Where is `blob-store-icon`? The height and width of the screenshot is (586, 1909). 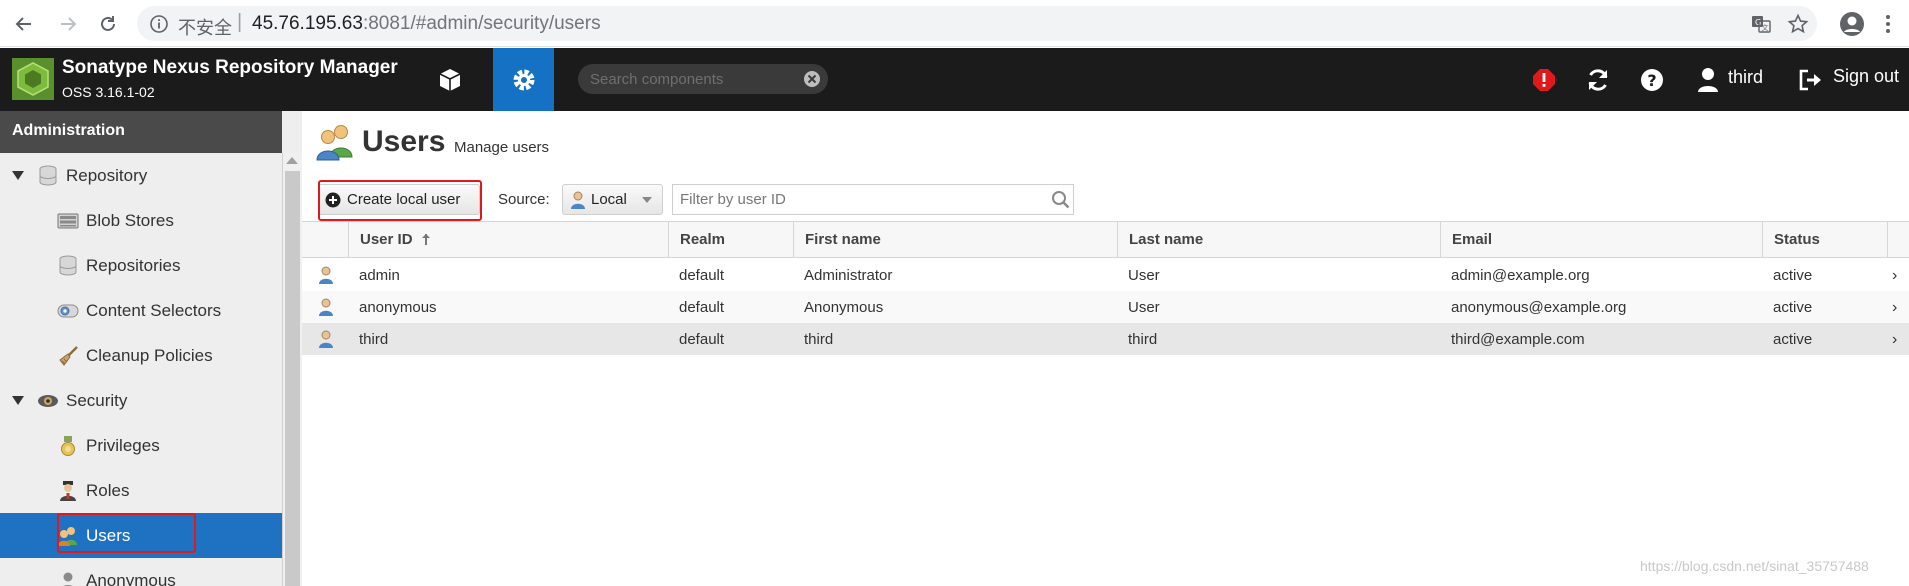 blob-store-icon is located at coordinates (68, 220).